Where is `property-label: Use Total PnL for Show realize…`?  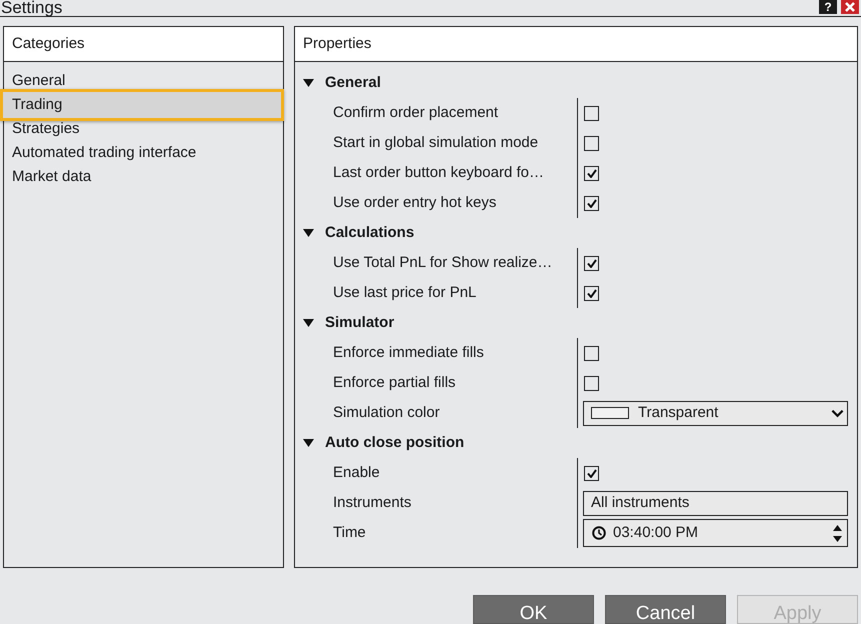 property-label: Use Total PnL for Show realize… is located at coordinates (442, 262).